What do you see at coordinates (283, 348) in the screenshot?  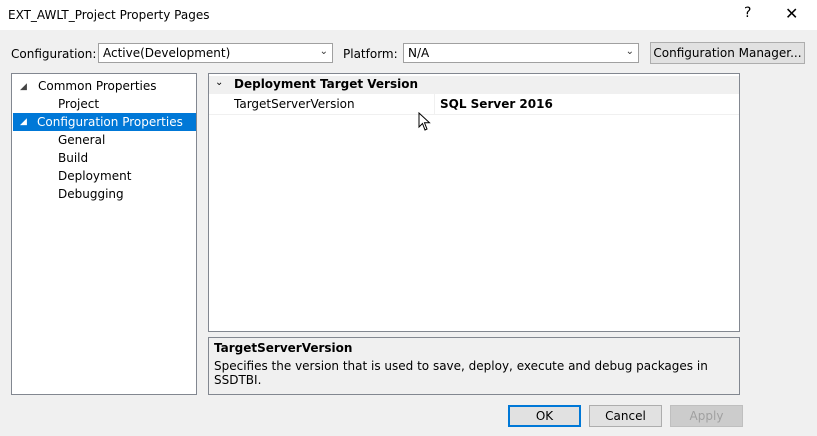 I see `description-title: TargetServerVersion` at bounding box center [283, 348].